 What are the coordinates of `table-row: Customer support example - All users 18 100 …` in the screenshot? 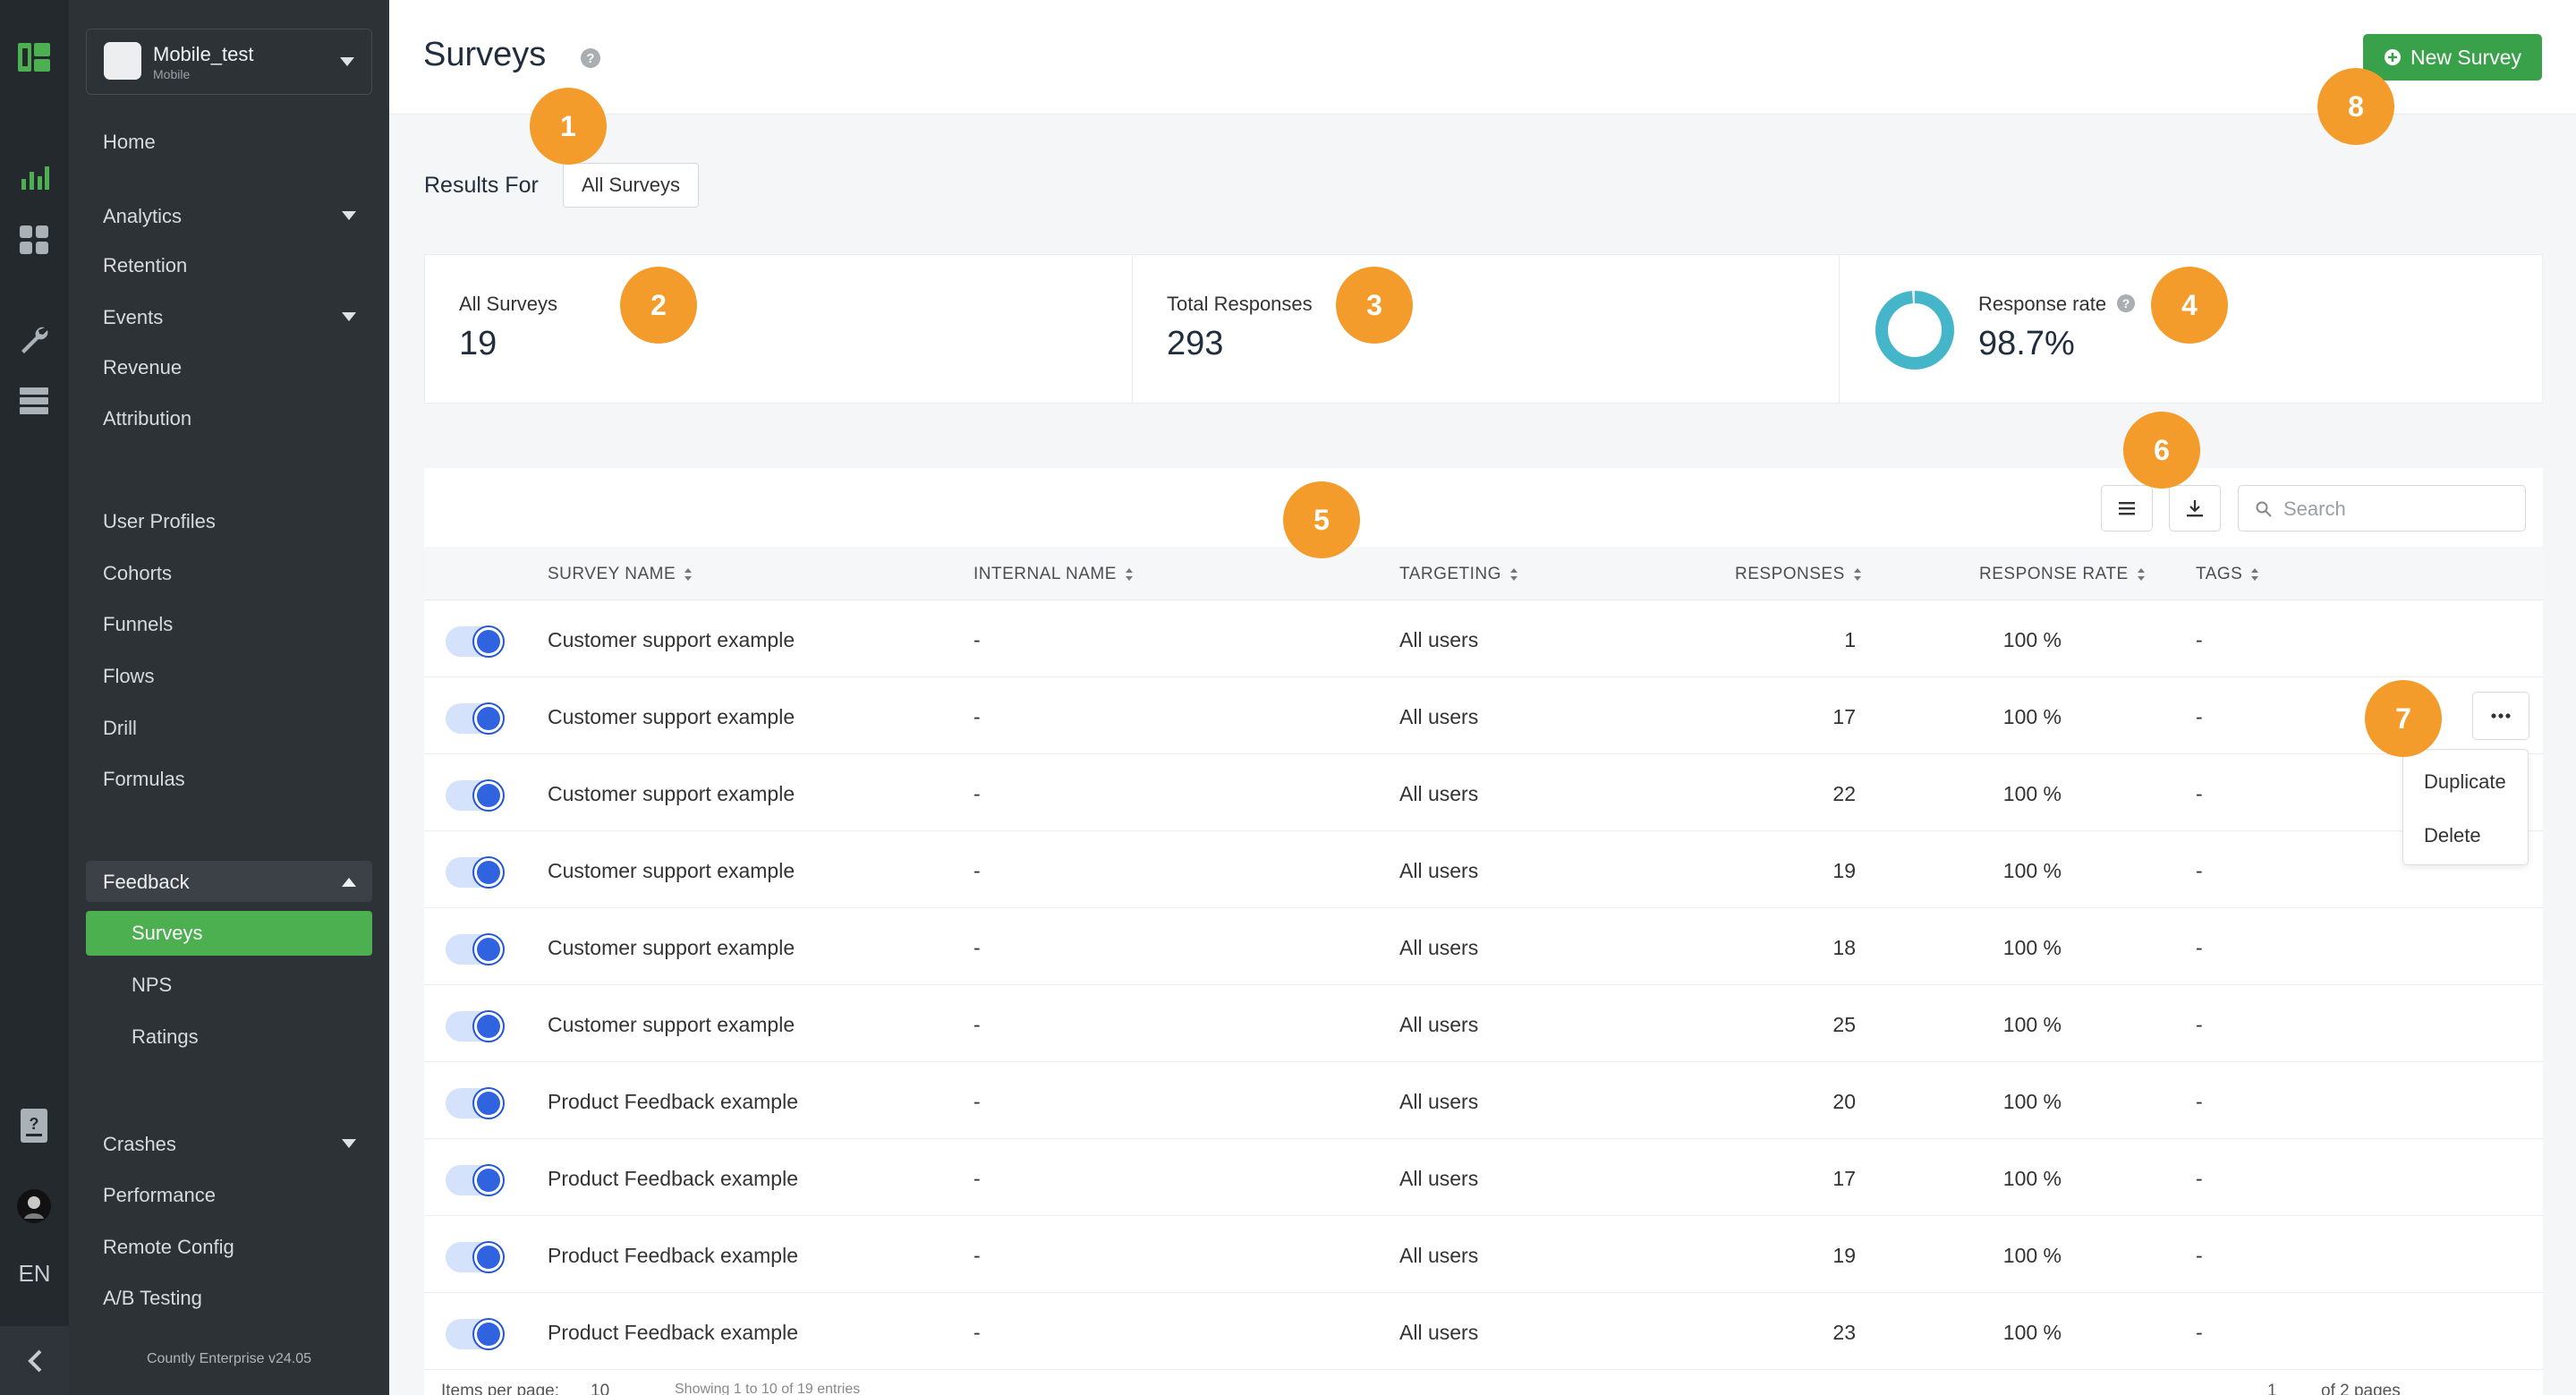 It's located at (1483, 946).